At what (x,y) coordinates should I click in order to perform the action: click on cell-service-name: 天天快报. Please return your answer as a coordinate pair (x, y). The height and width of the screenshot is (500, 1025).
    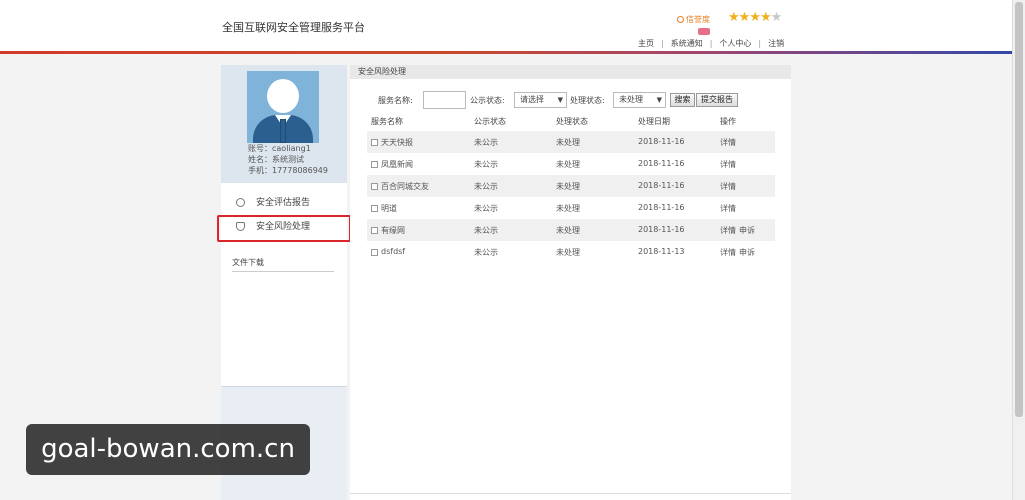
    Looking at the image, I should click on (397, 142).